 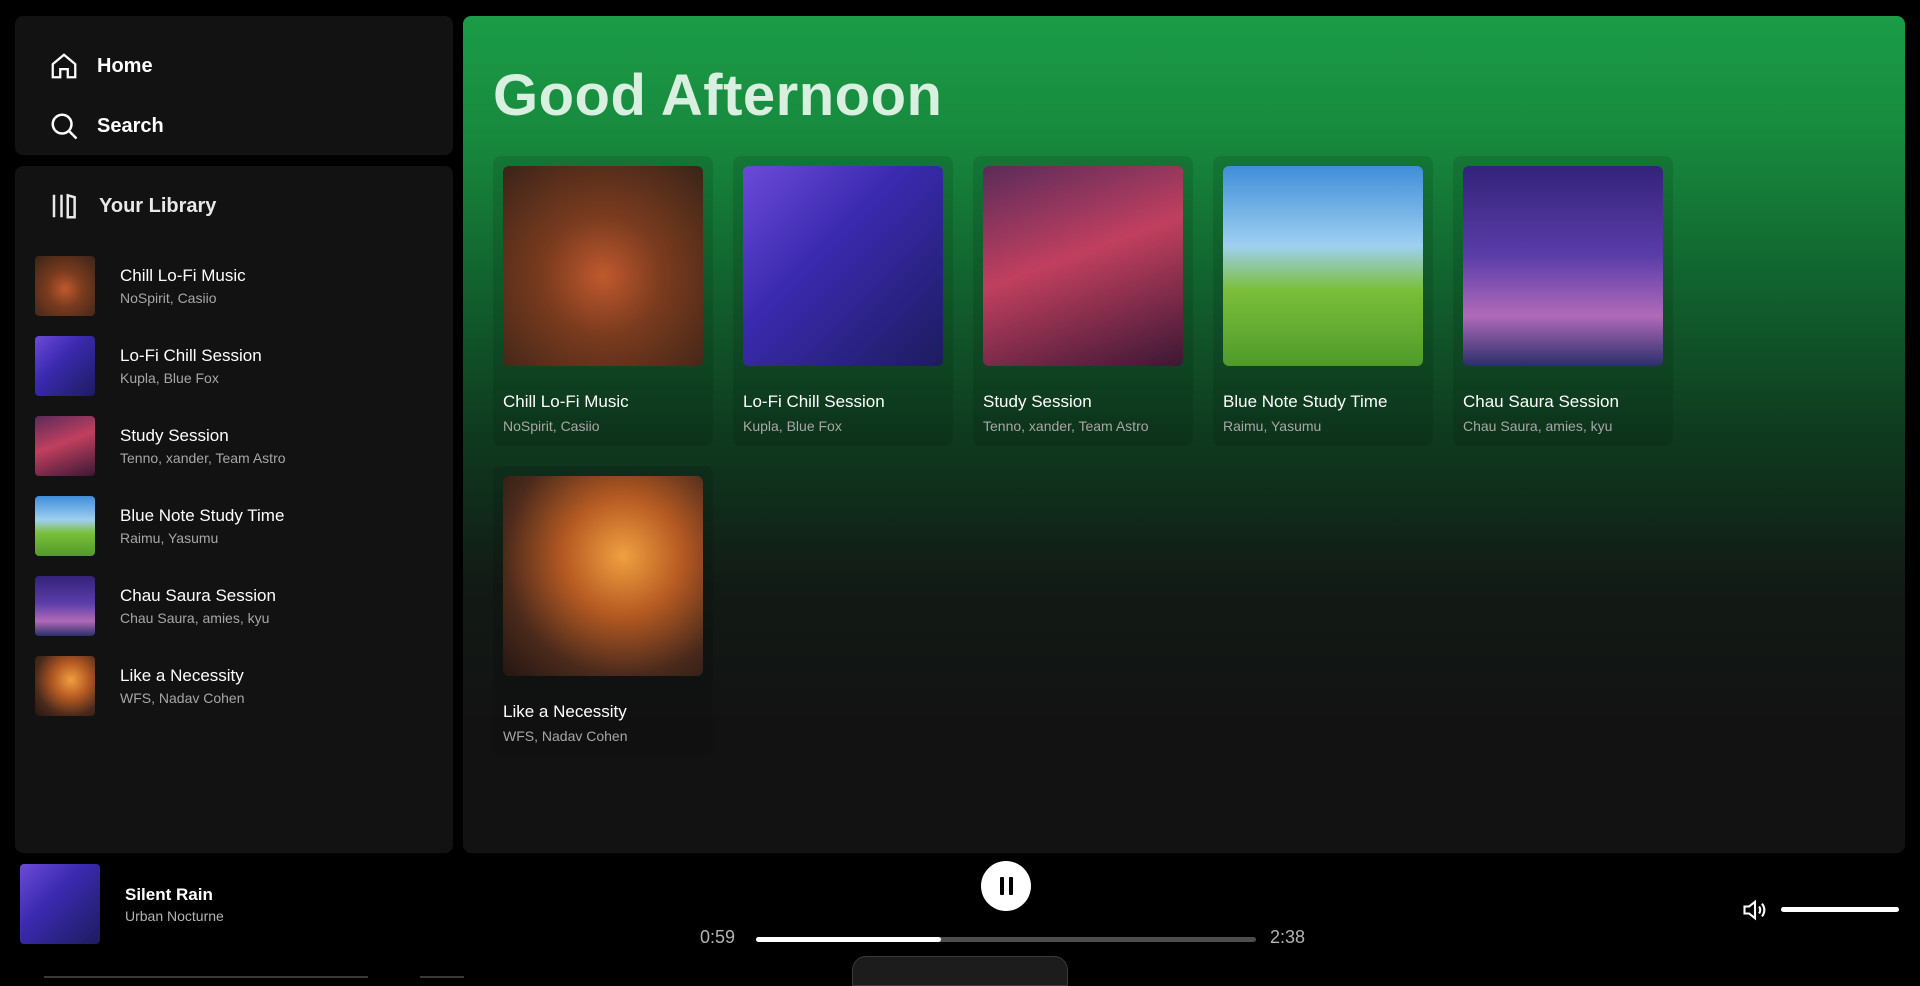 What do you see at coordinates (202, 515) in the screenshot?
I see `library-item-title: Blue Note Study Time` at bounding box center [202, 515].